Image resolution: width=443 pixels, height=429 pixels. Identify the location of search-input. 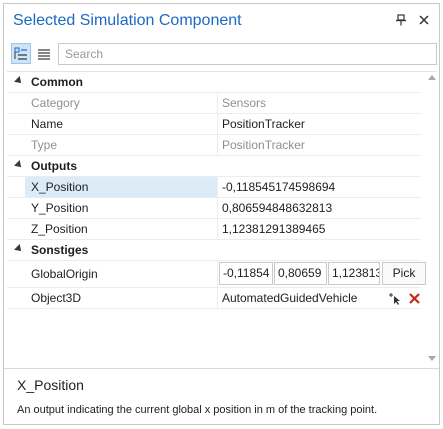
(247, 54).